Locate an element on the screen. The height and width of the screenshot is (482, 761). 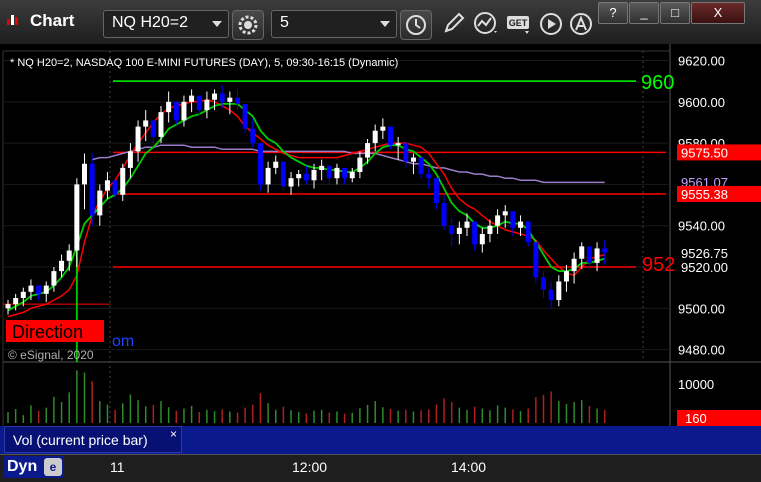
close-window-button: X is located at coordinates (718, 13).